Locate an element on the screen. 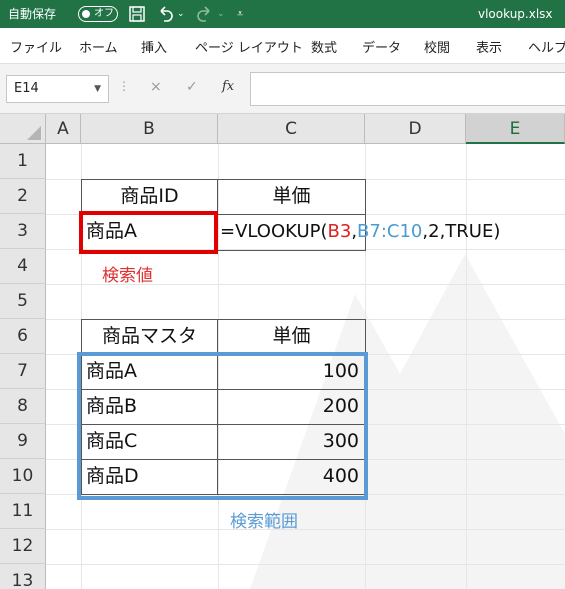  autosave-label: 自動保存 is located at coordinates (32, 14).